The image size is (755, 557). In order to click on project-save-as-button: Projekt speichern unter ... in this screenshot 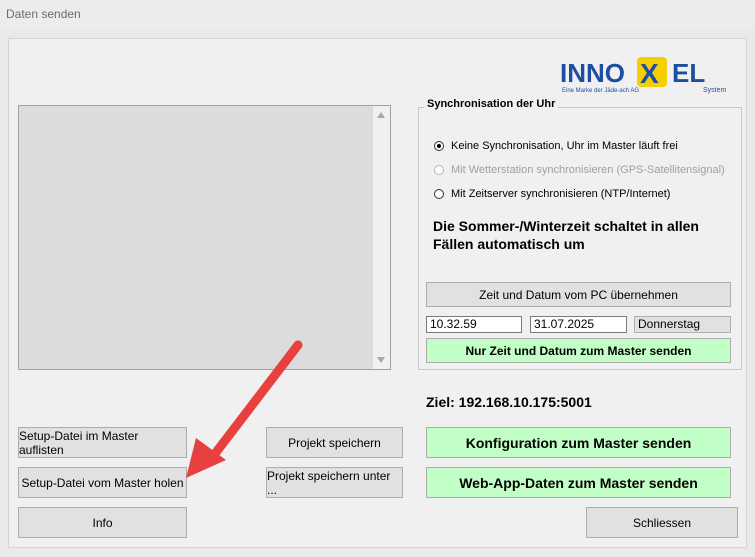, I will do `click(334, 482)`.